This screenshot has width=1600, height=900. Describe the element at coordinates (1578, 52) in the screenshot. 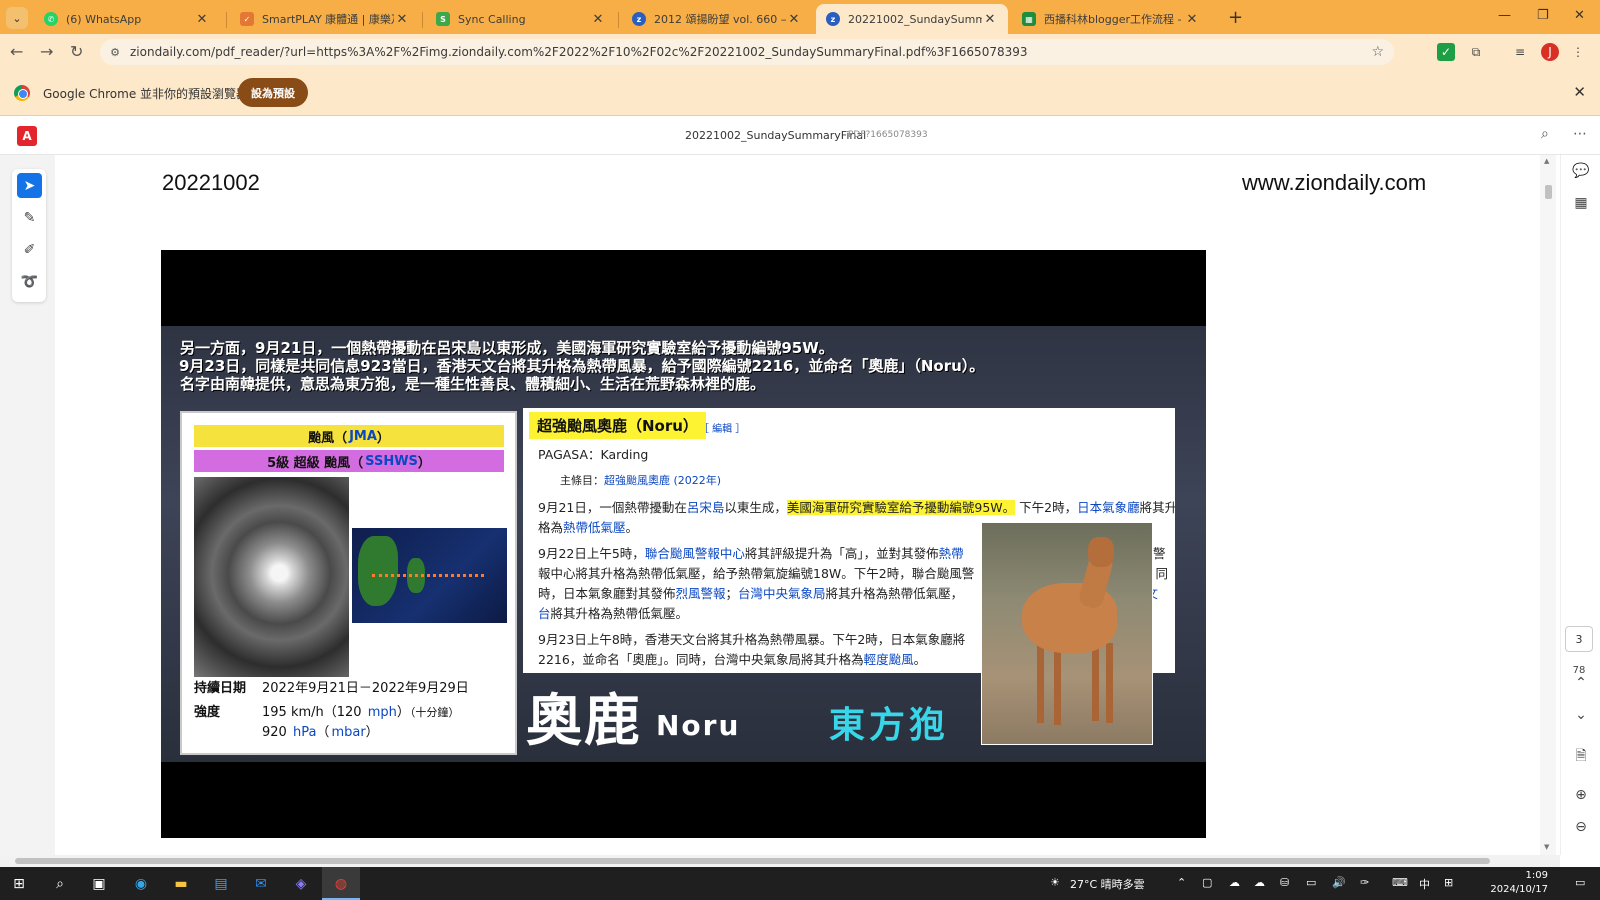

I see `menu-kebab-icon: ⋮` at that location.